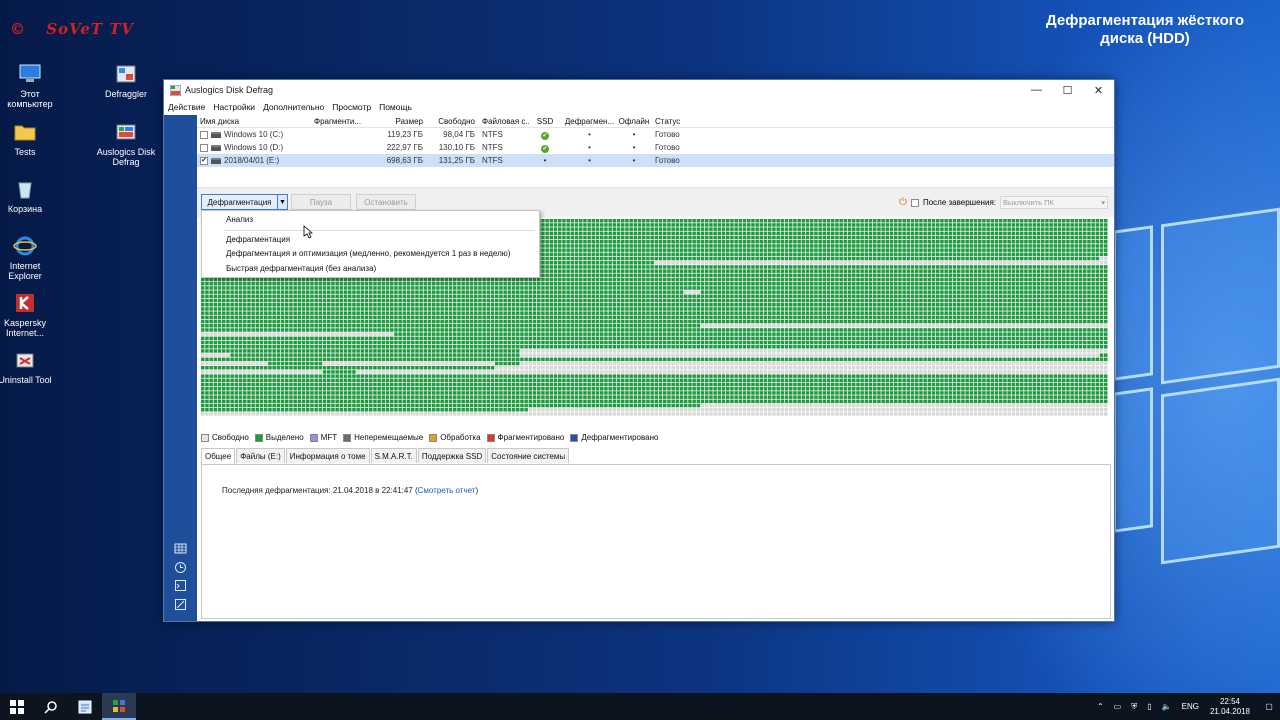 The image size is (1280, 720). I want to click on clock: 22:54 21.04.2018, so click(1230, 707).